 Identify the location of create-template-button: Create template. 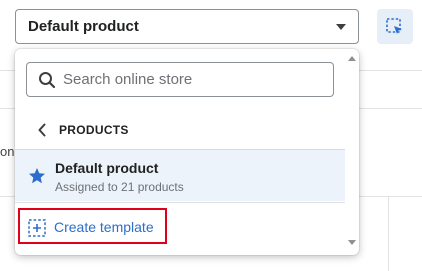
(92, 226).